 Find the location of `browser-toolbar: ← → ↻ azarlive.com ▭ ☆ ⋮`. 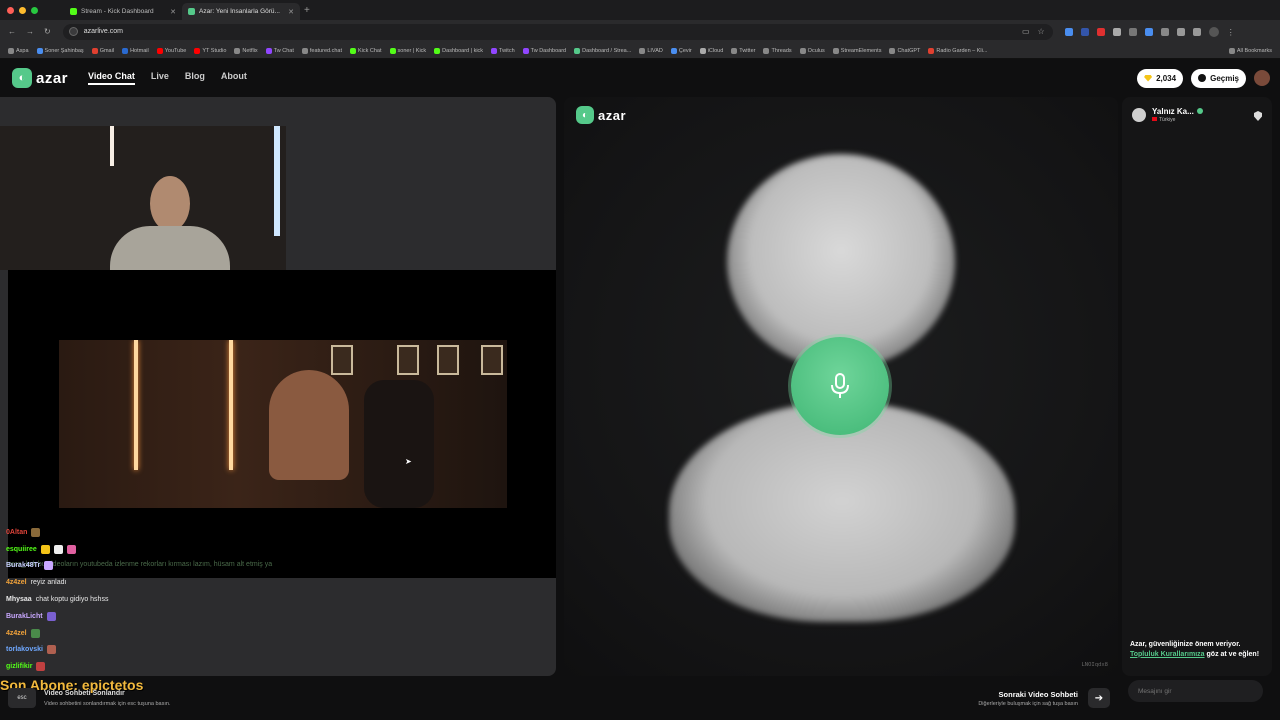

browser-toolbar: ← → ↻ azarlive.com ▭ ☆ ⋮ is located at coordinates (640, 31).